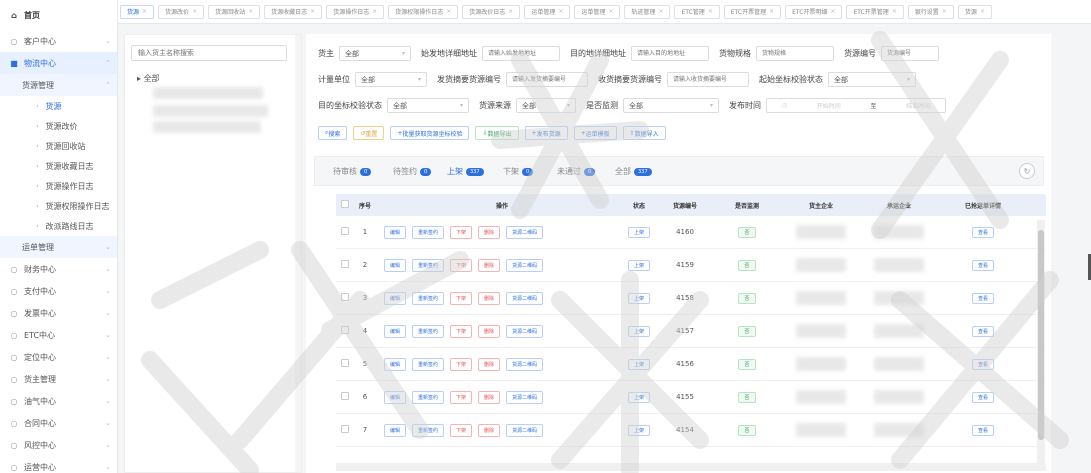 The image size is (1091, 473). What do you see at coordinates (58, 41) in the screenshot?
I see `sidebar-item-1: ○ 客户中心 ⌄` at bounding box center [58, 41].